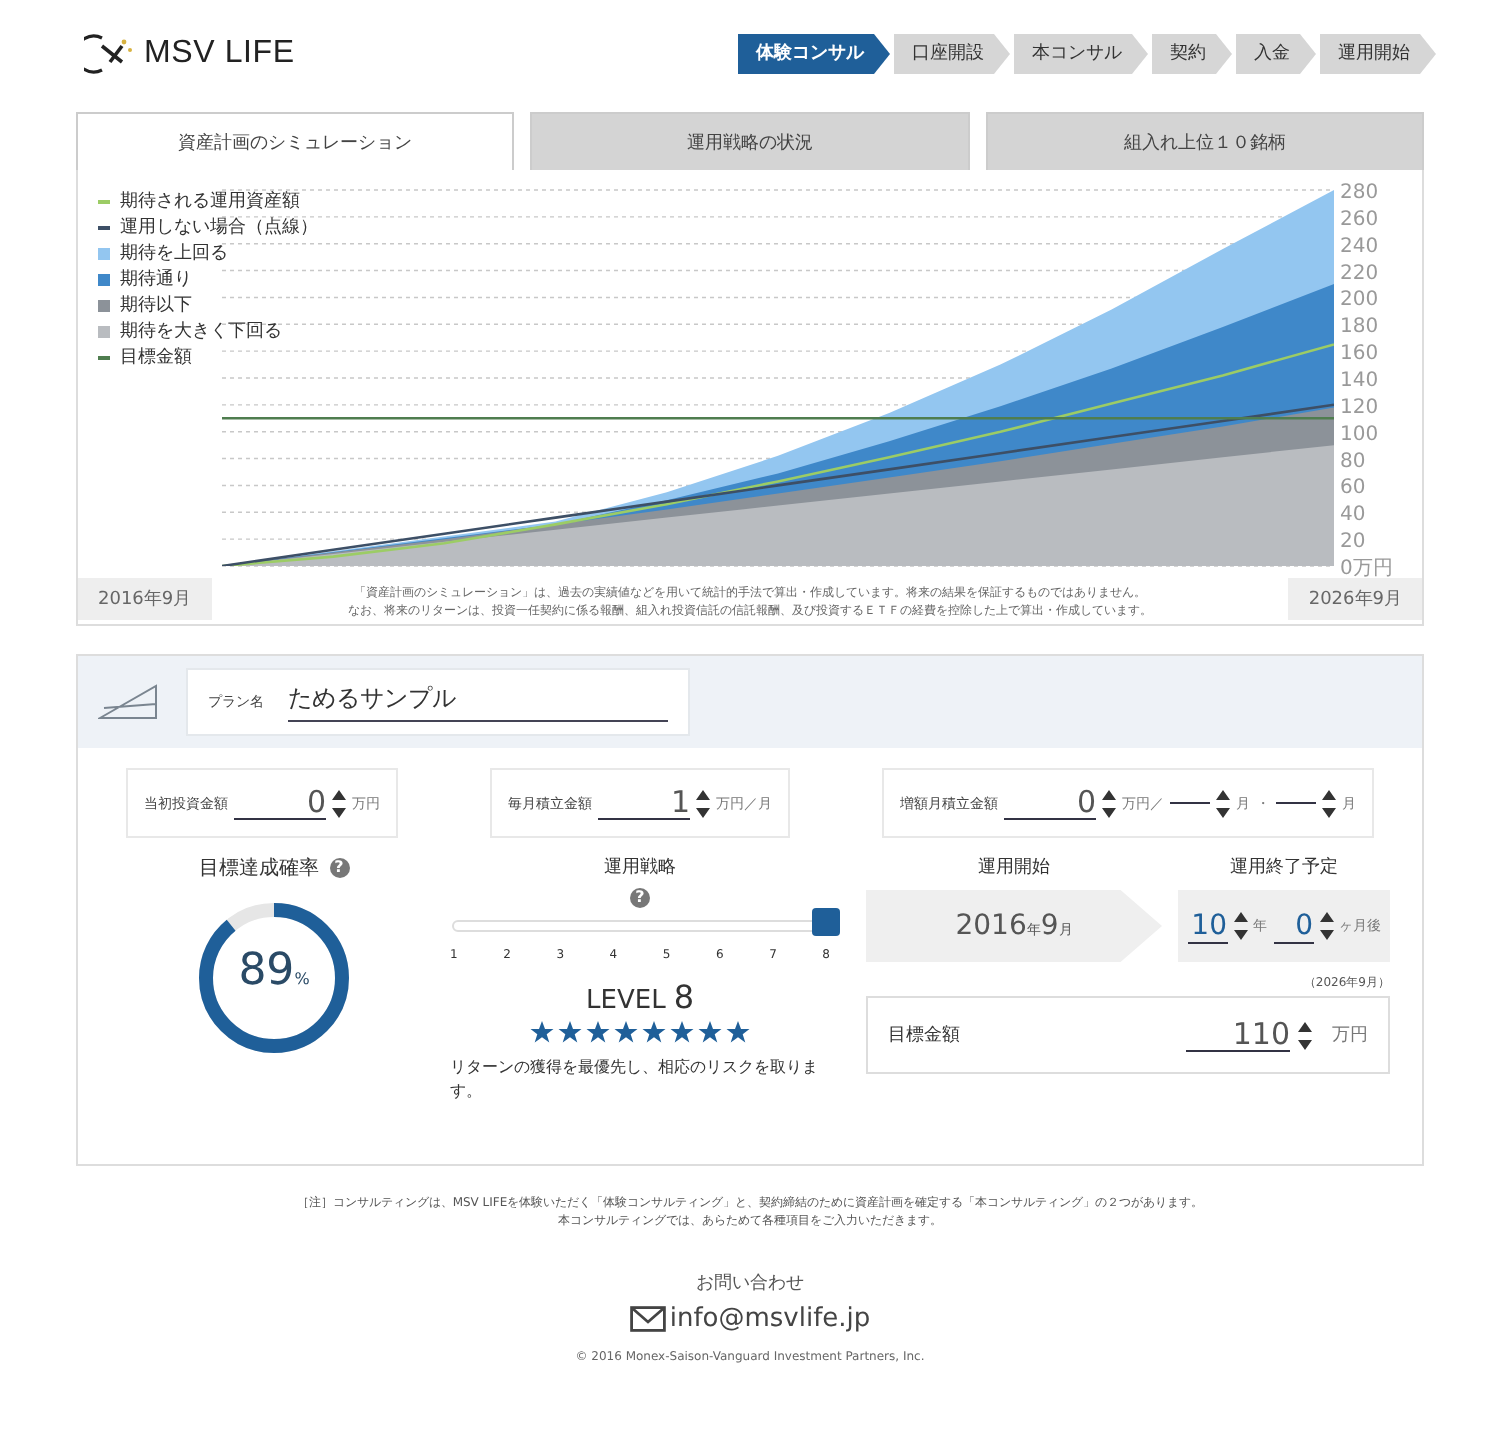  I want to click on level-number: 8, so click(683, 997).